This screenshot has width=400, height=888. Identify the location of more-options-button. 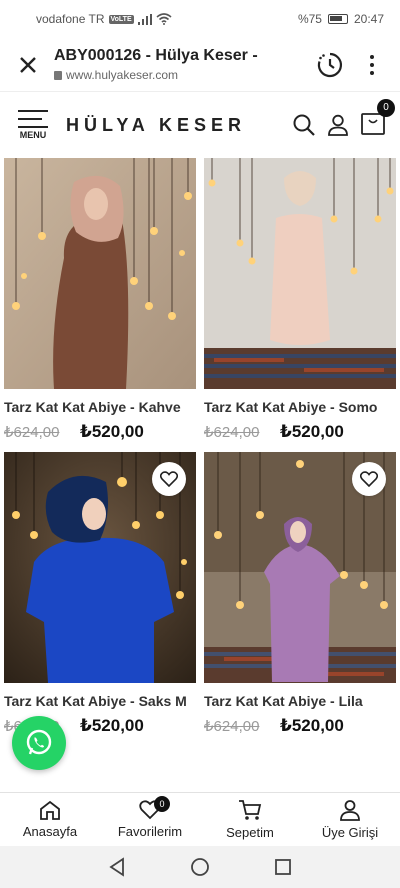
(372, 65).